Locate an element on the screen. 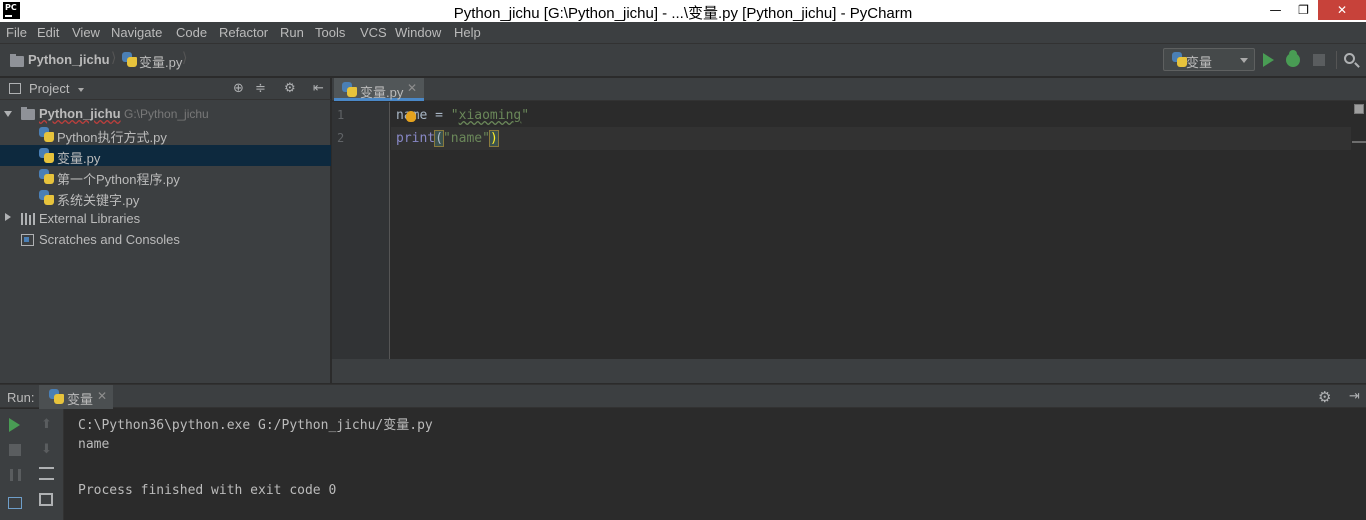 The image size is (1366, 520). menu-view: View is located at coordinates (86, 32).